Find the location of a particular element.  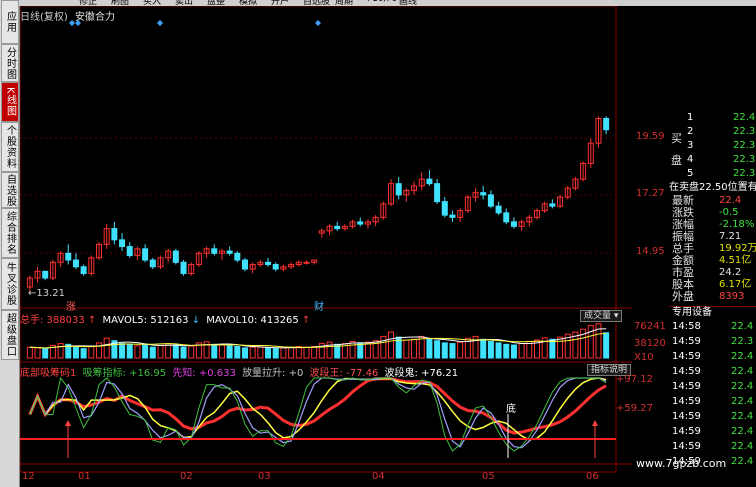

sidebar-tab: 个股资料 is located at coordinates (10, 147).